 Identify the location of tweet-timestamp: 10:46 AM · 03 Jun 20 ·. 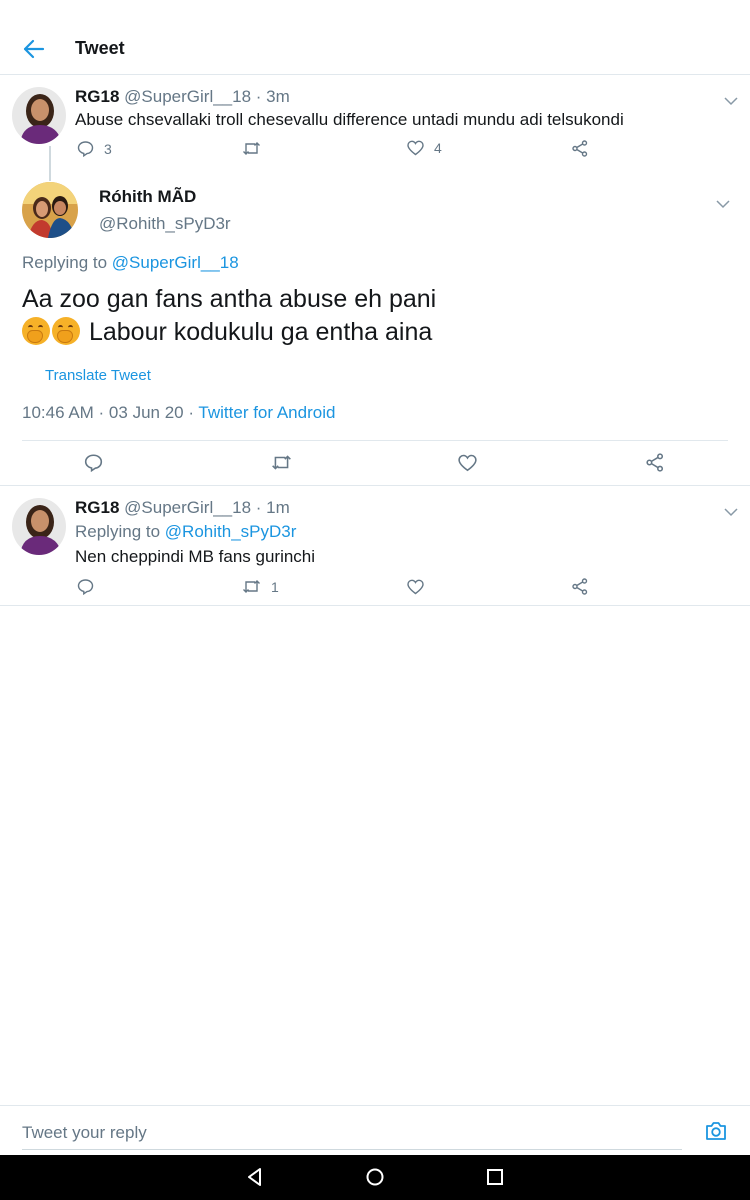
(108, 412).